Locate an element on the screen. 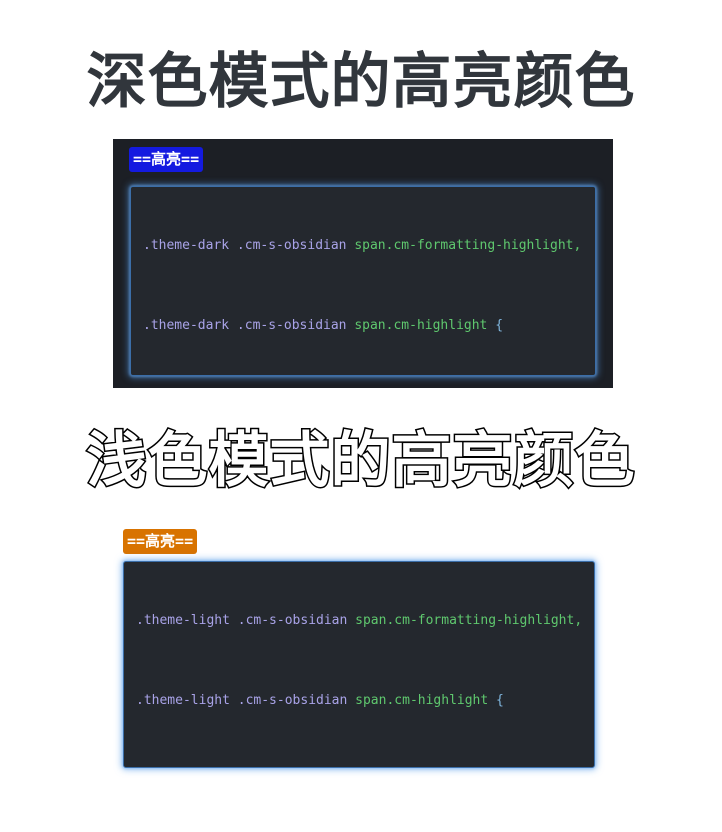 The height and width of the screenshot is (832, 722). highlight-badge-dark: ==高亮== is located at coordinates (166, 159).